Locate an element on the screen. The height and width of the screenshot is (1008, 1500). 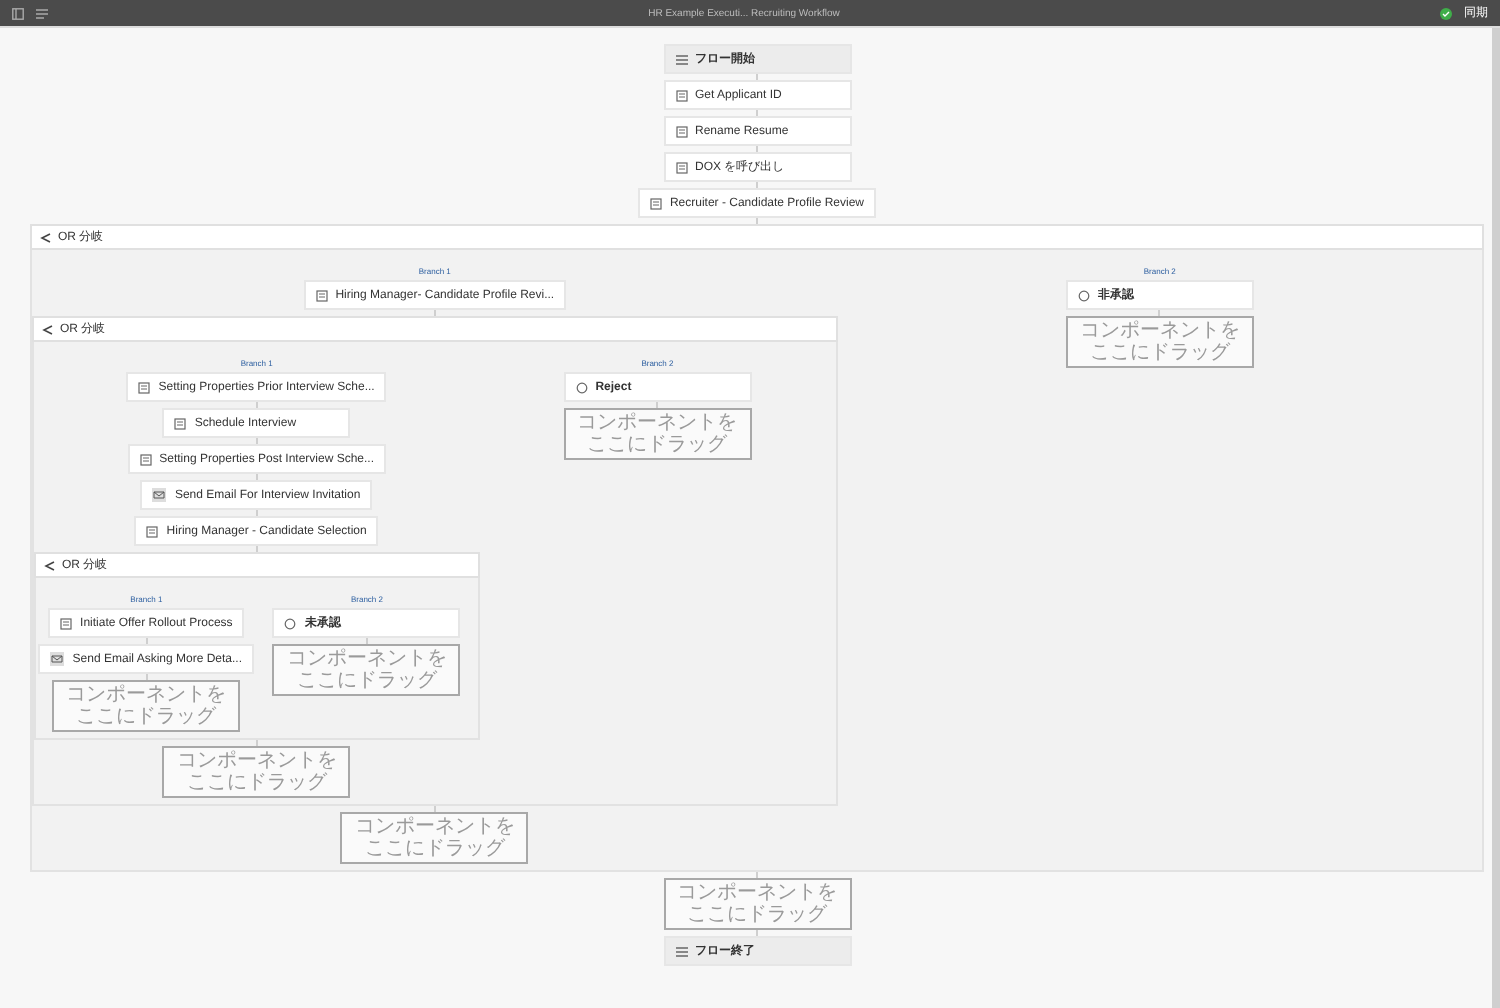
scrollbar is located at coordinates (1496, 518).